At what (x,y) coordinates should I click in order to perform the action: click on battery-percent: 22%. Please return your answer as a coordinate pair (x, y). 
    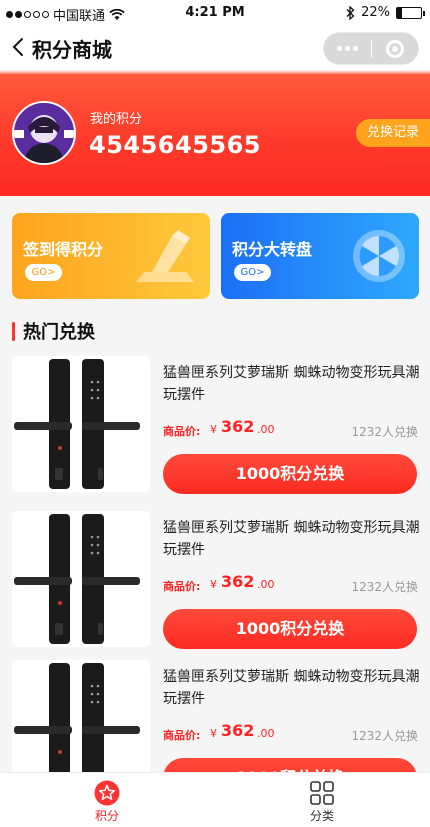
    Looking at the image, I should click on (375, 12).